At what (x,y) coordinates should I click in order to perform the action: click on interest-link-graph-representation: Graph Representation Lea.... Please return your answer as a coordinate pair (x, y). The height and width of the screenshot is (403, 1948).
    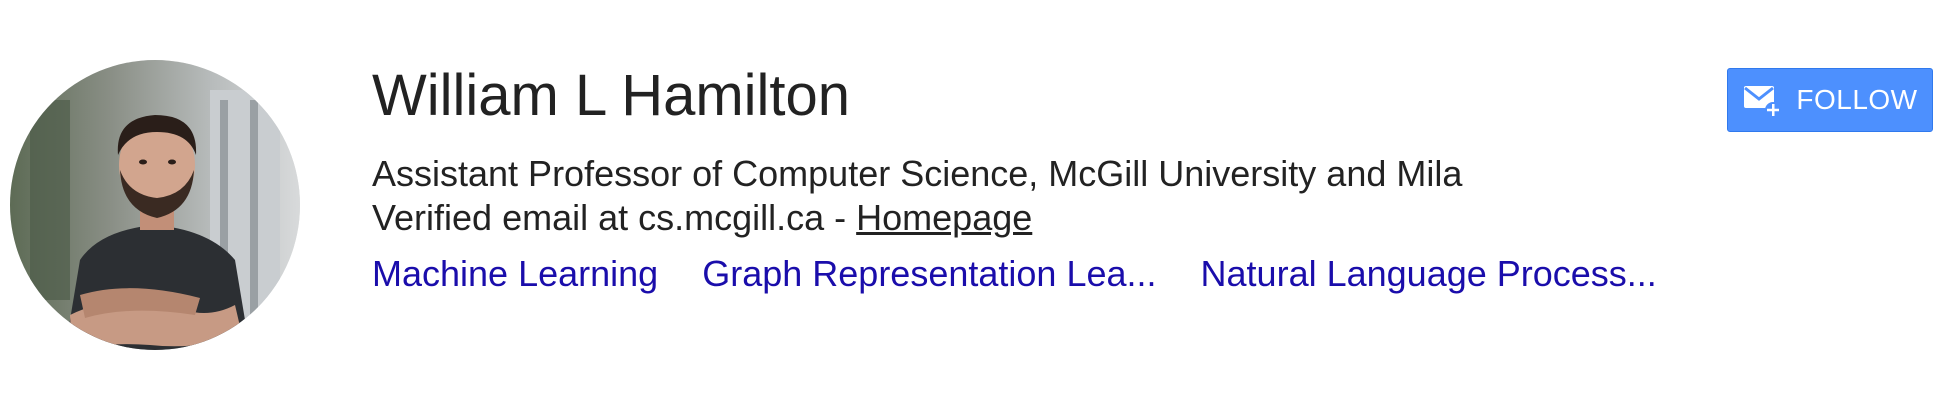
    Looking at the image, I should click on (929, 274).